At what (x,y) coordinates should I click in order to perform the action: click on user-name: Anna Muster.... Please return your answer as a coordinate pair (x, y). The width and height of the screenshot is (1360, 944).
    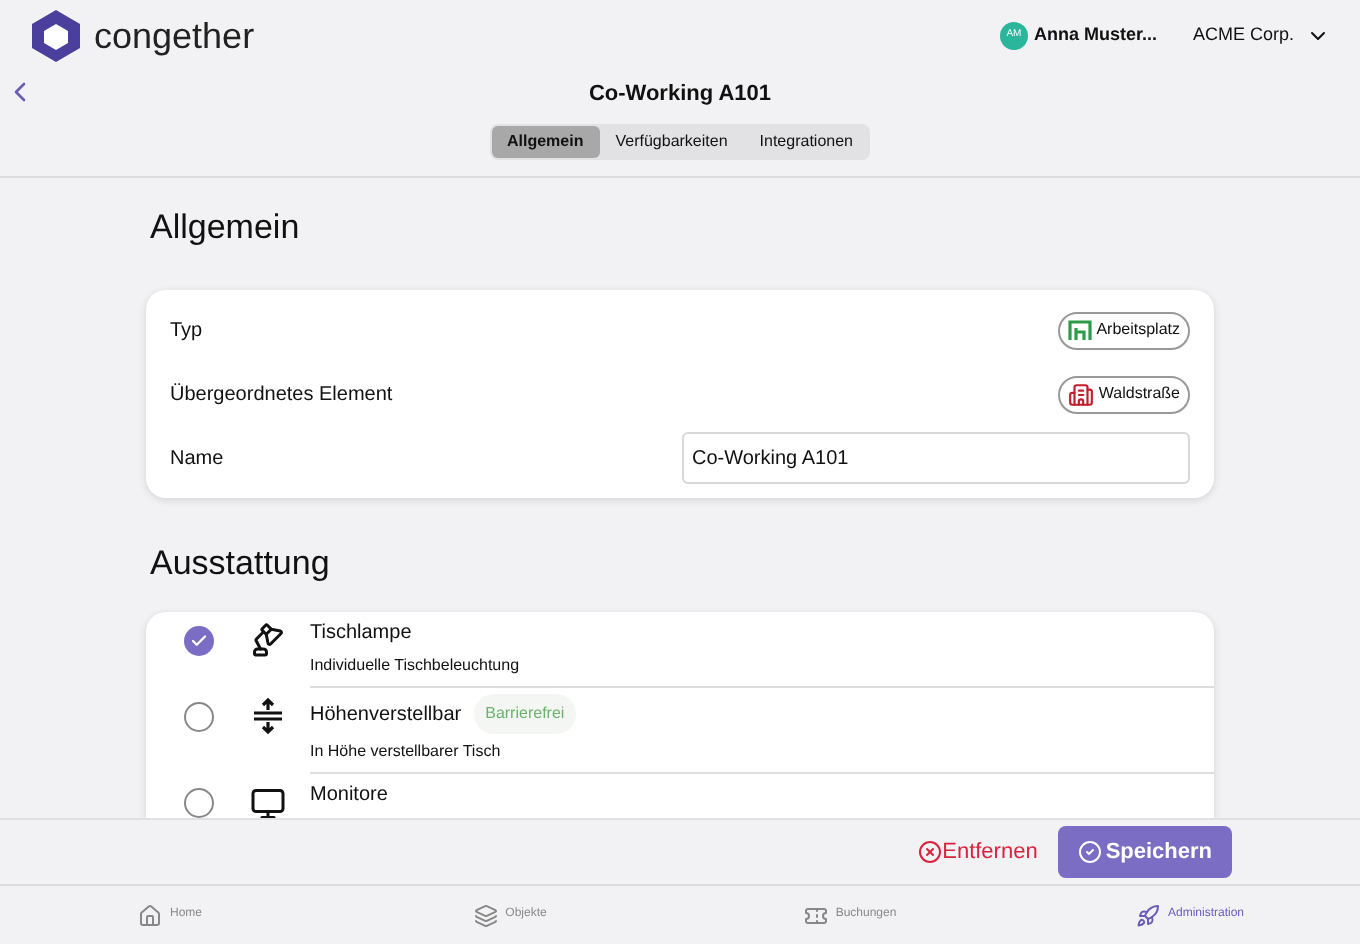
    Looking at the image, I should click on (1095, 36).